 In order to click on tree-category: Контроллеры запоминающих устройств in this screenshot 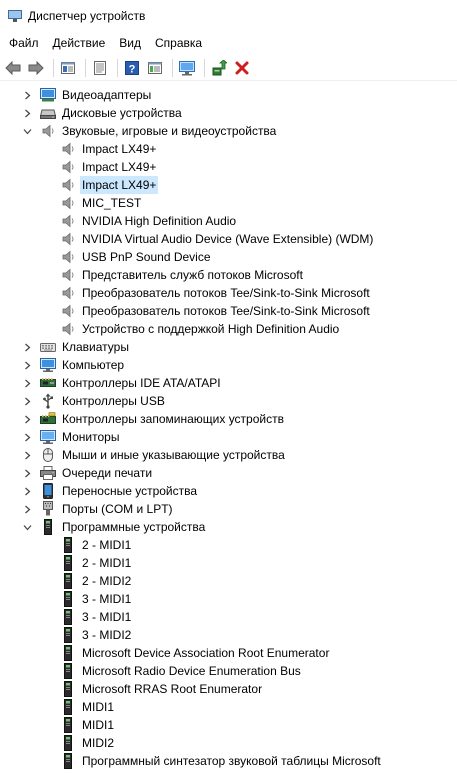, I will do `click(154, 419)`.